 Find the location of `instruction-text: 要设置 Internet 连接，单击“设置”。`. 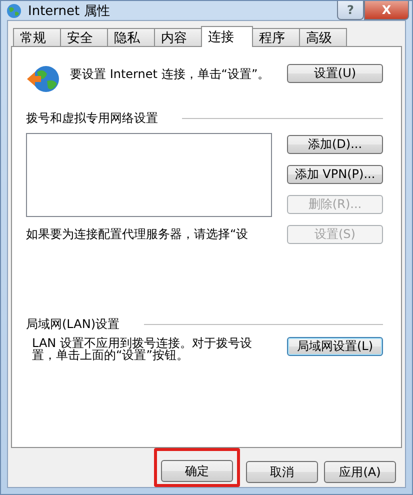

instruction-text: 要设置 Internet 连接，单击“设置”。 is located at coordinates (170, 74).